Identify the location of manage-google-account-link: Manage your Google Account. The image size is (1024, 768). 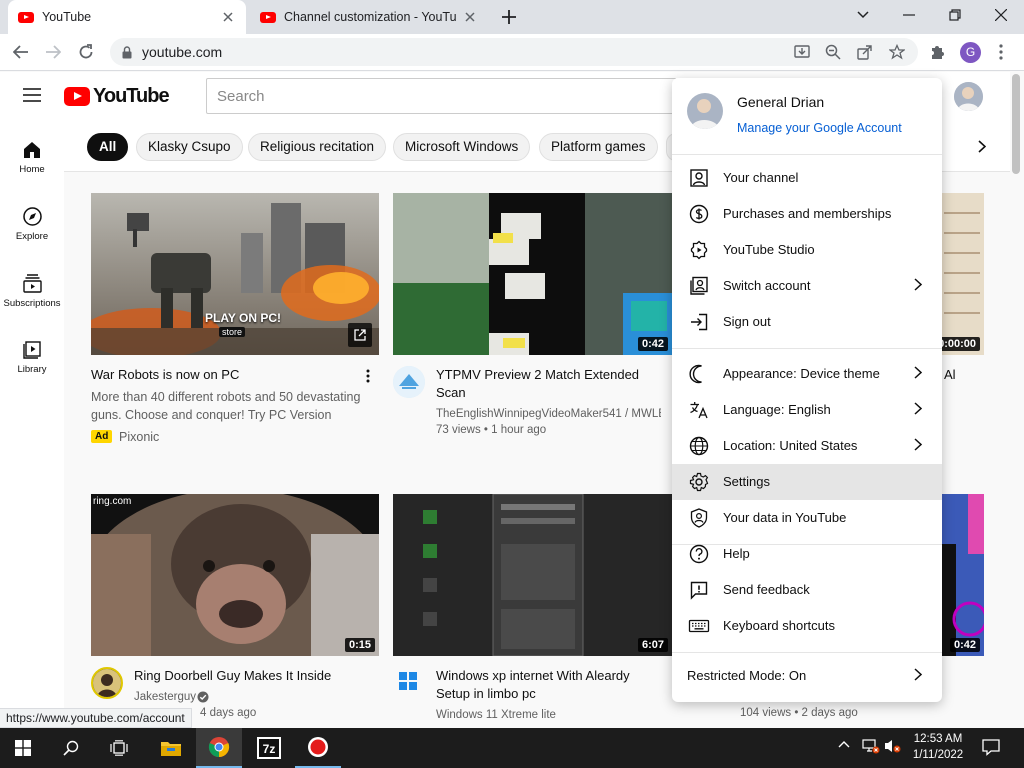
(819, 128).